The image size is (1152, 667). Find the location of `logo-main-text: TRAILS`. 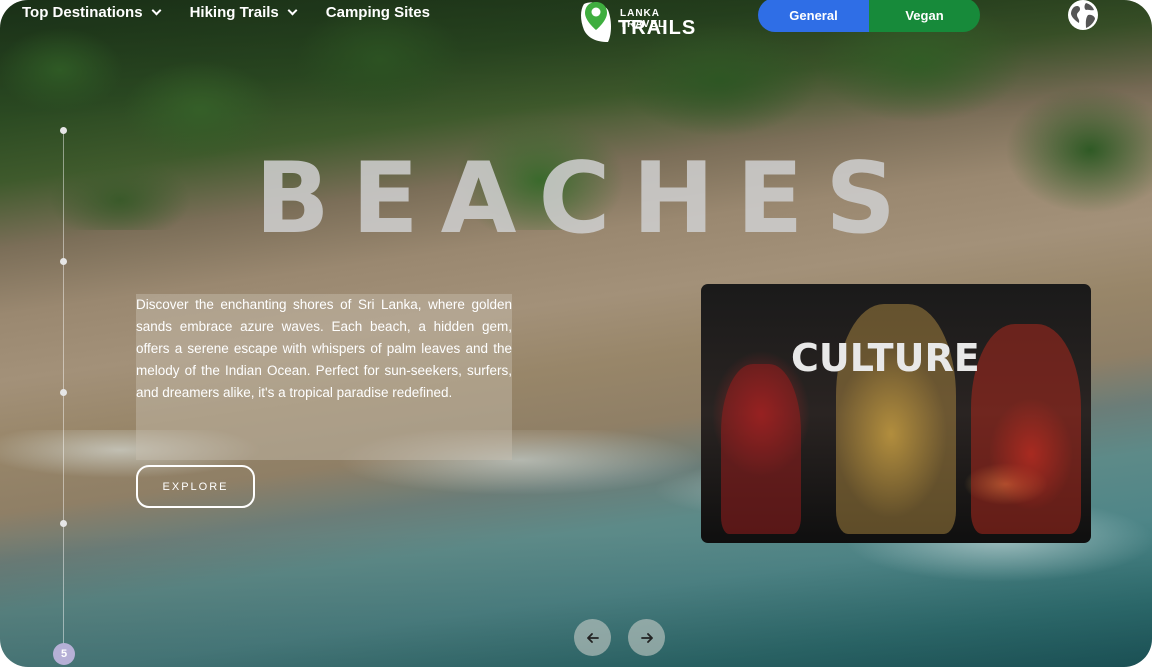

logo-main-text: TRAILS is located at coordinates (657, 28).